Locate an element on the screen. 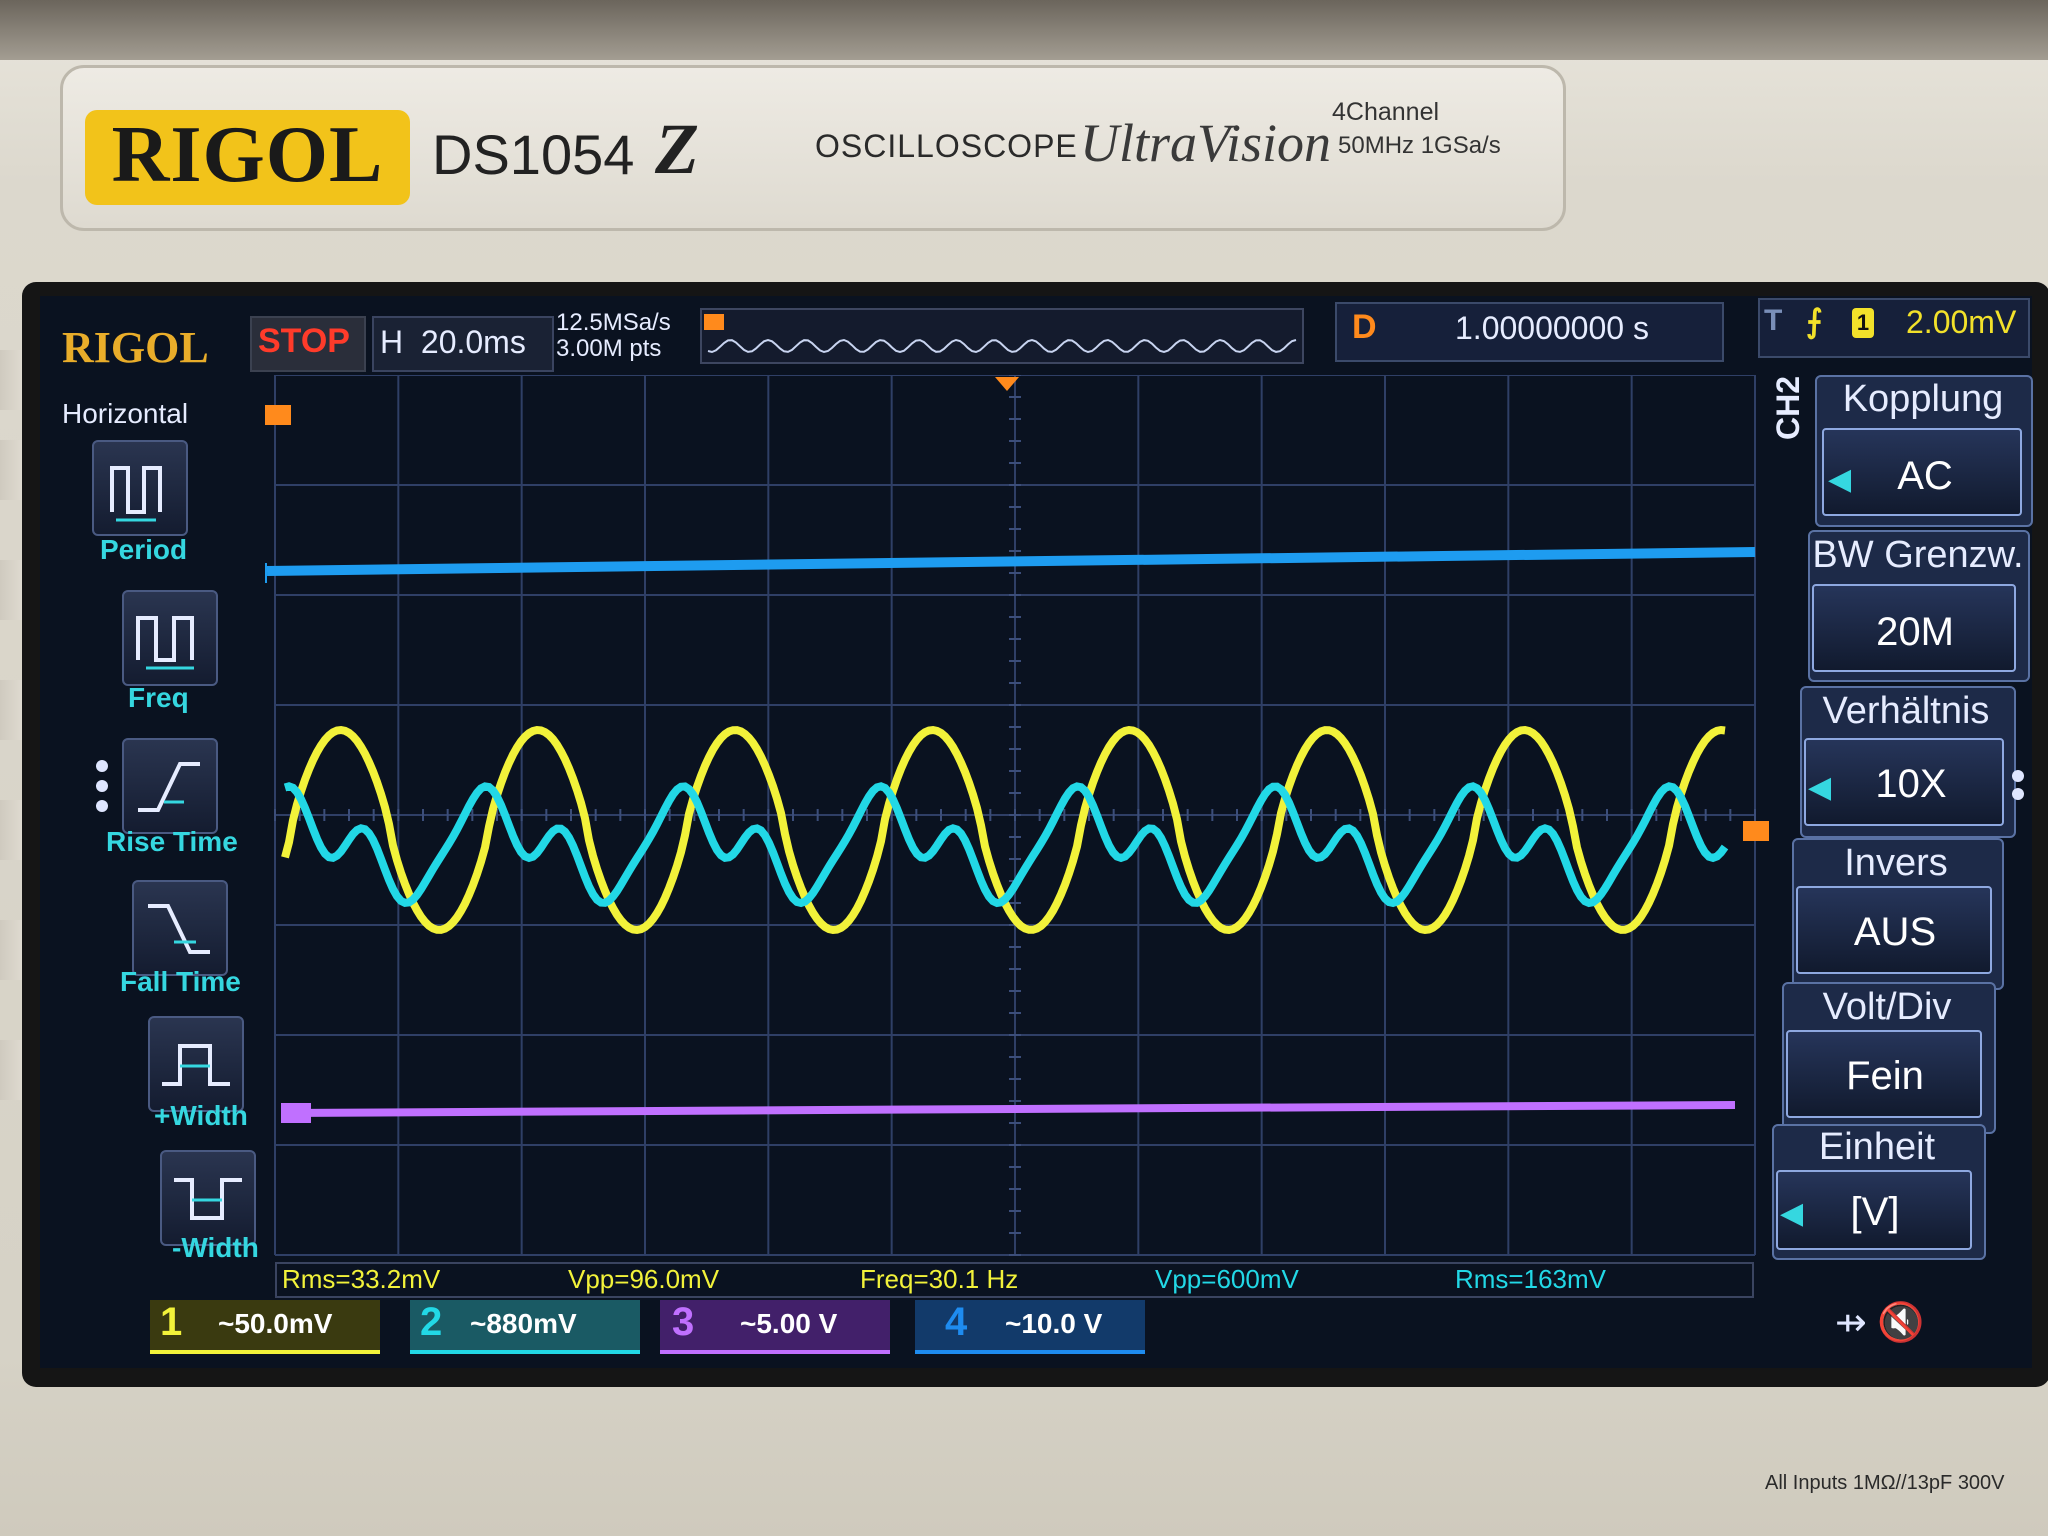  delay-label: D is located at coordinates (1364, 327).